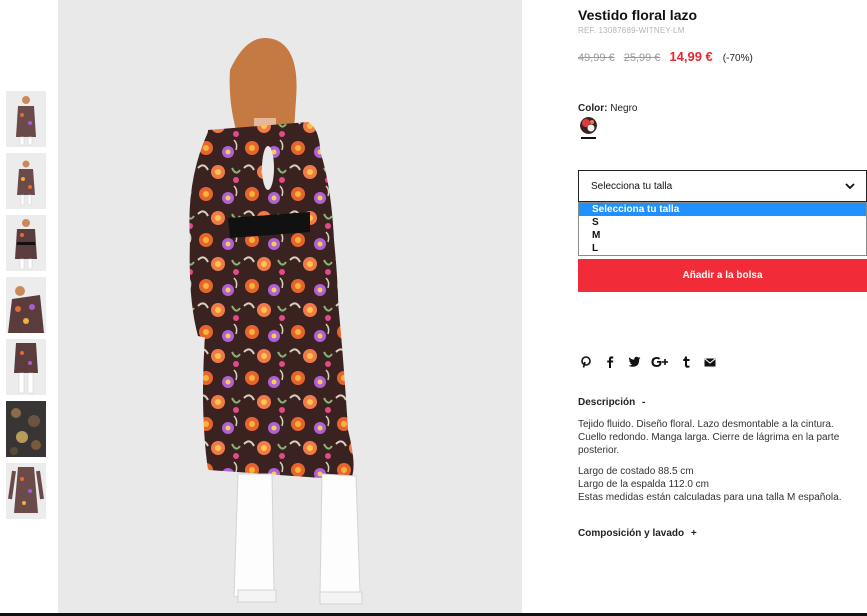 This screenshot has height=616, width=867. What do you see at coordinates (642, 58) in the screenshot?
I see `previous-price: 25,99 €` at bounding box center [642, 58].